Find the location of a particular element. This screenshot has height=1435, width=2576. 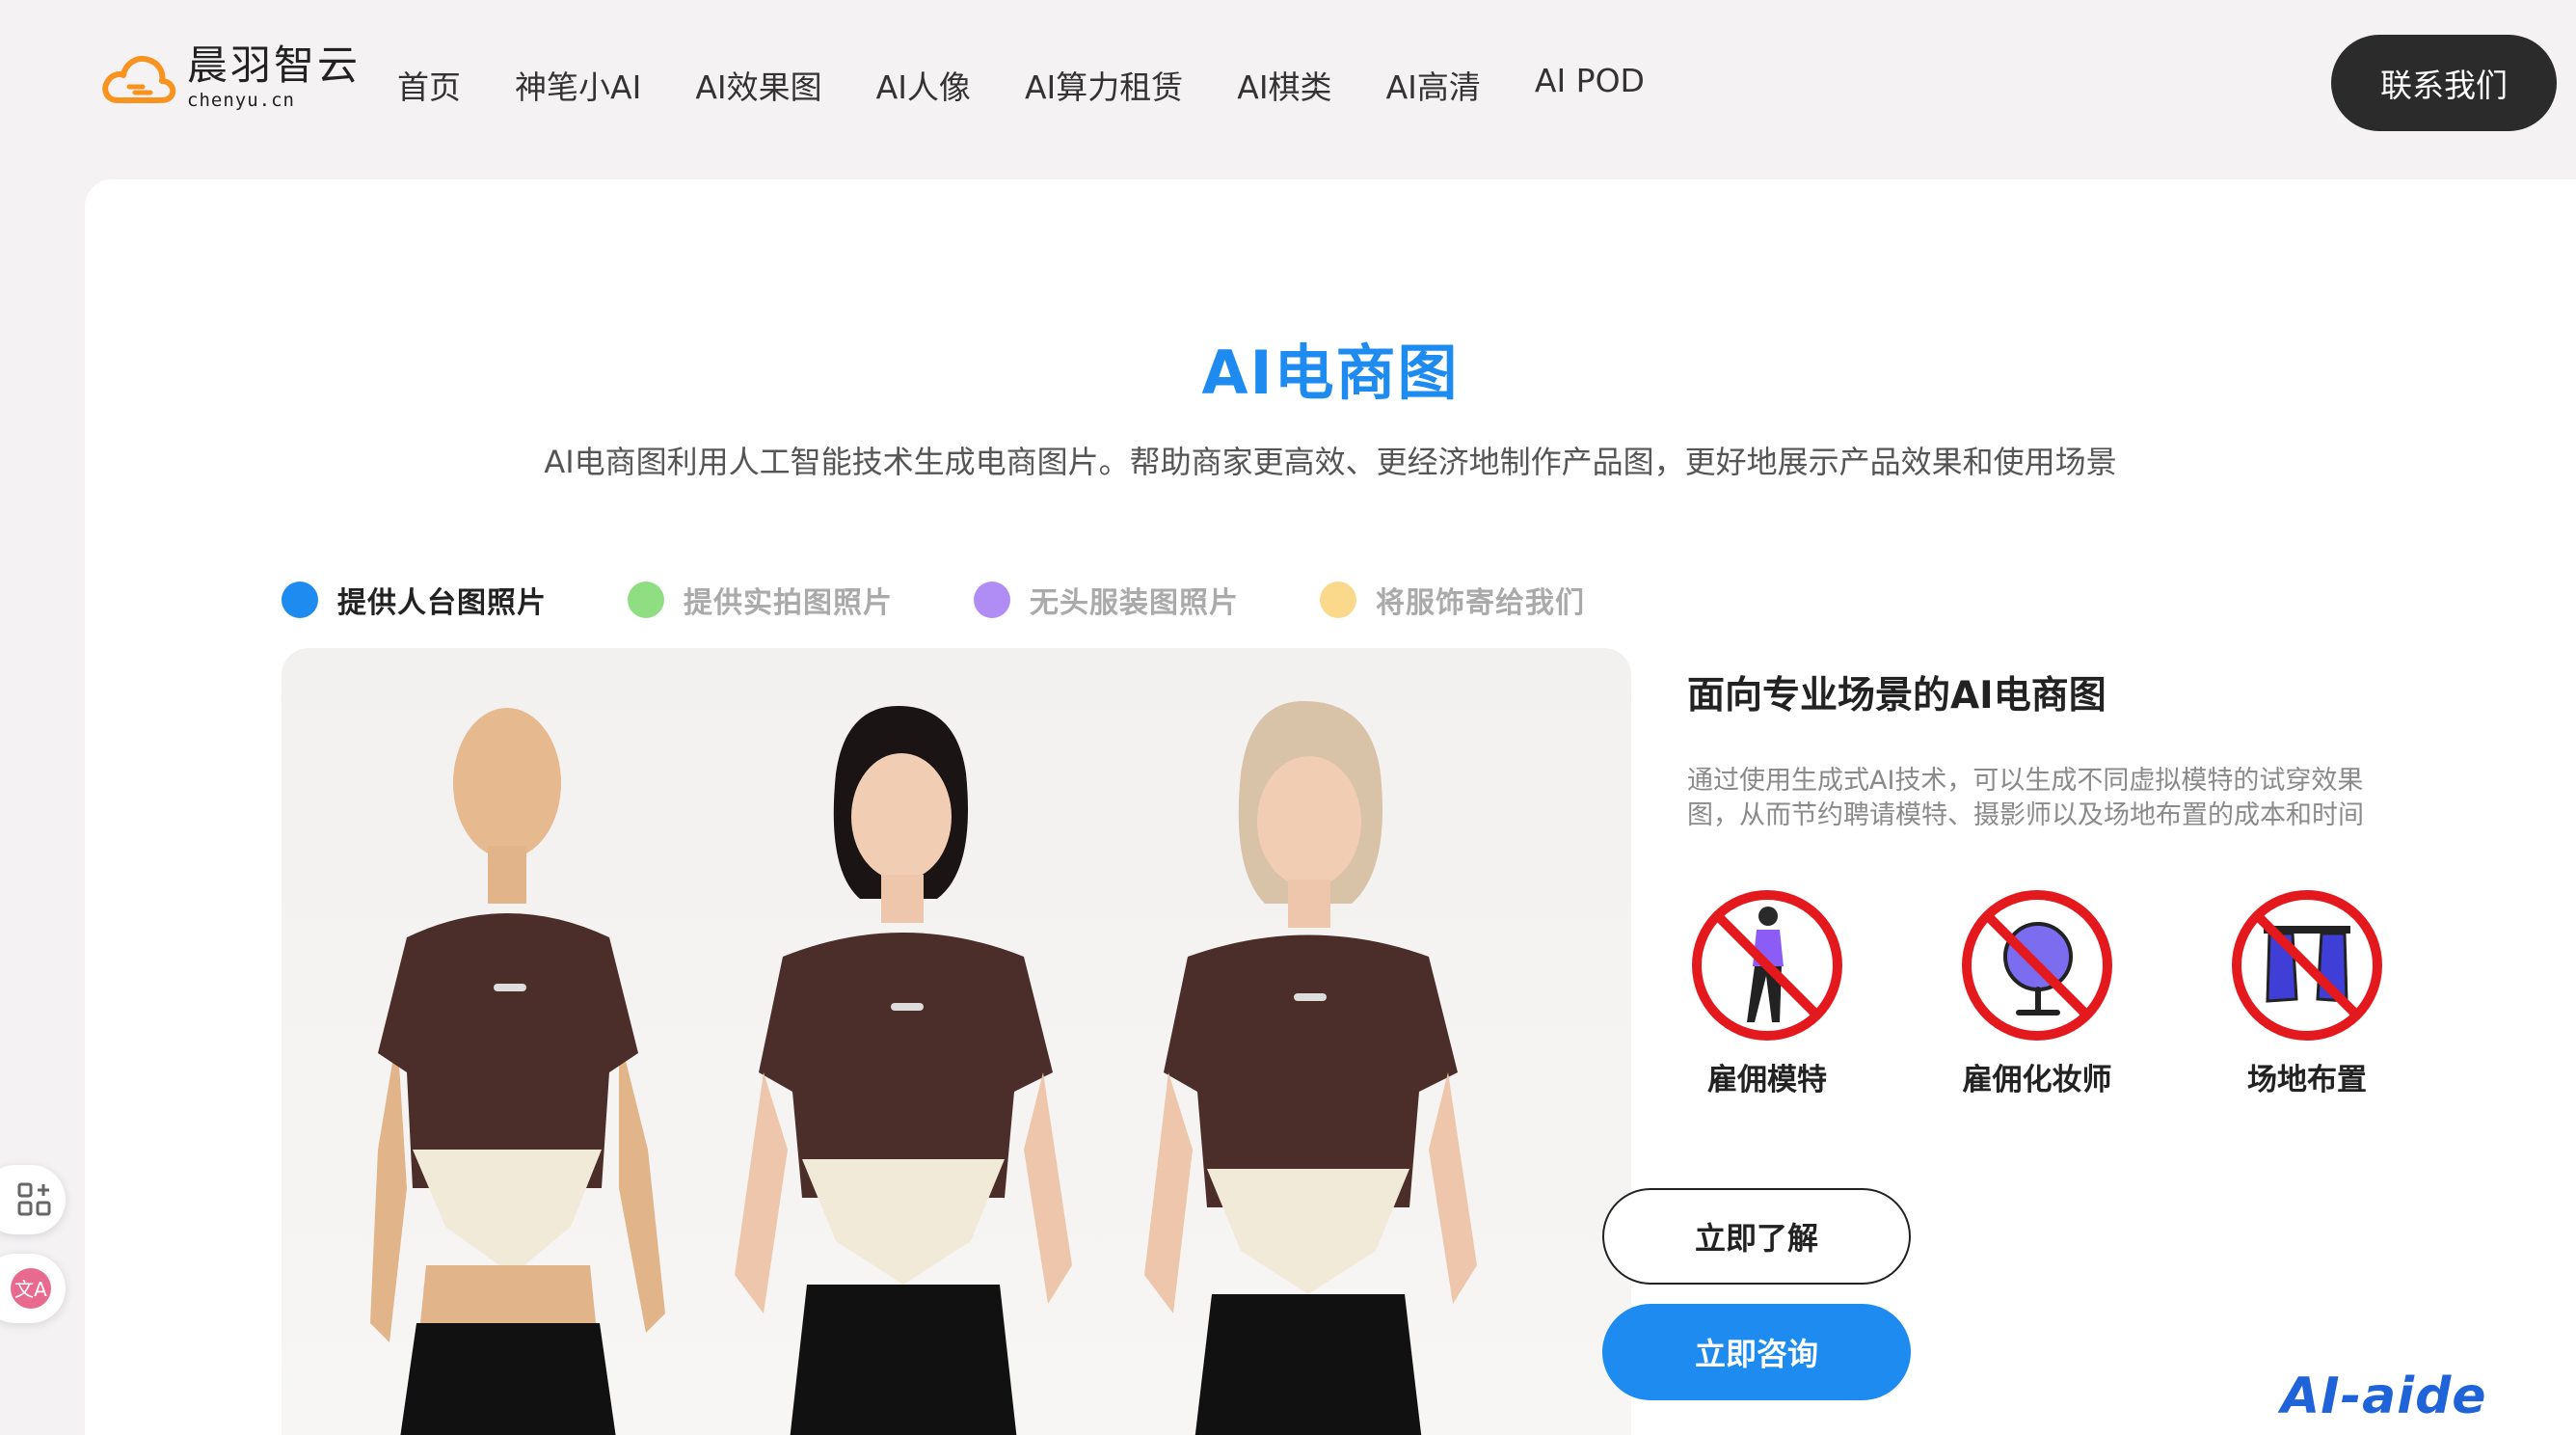

source-type-tabs: 提供人台图照片 提供实拍图照片 无头服装图照片 将服饰寄给我们 is located at coordinates (974, 600).